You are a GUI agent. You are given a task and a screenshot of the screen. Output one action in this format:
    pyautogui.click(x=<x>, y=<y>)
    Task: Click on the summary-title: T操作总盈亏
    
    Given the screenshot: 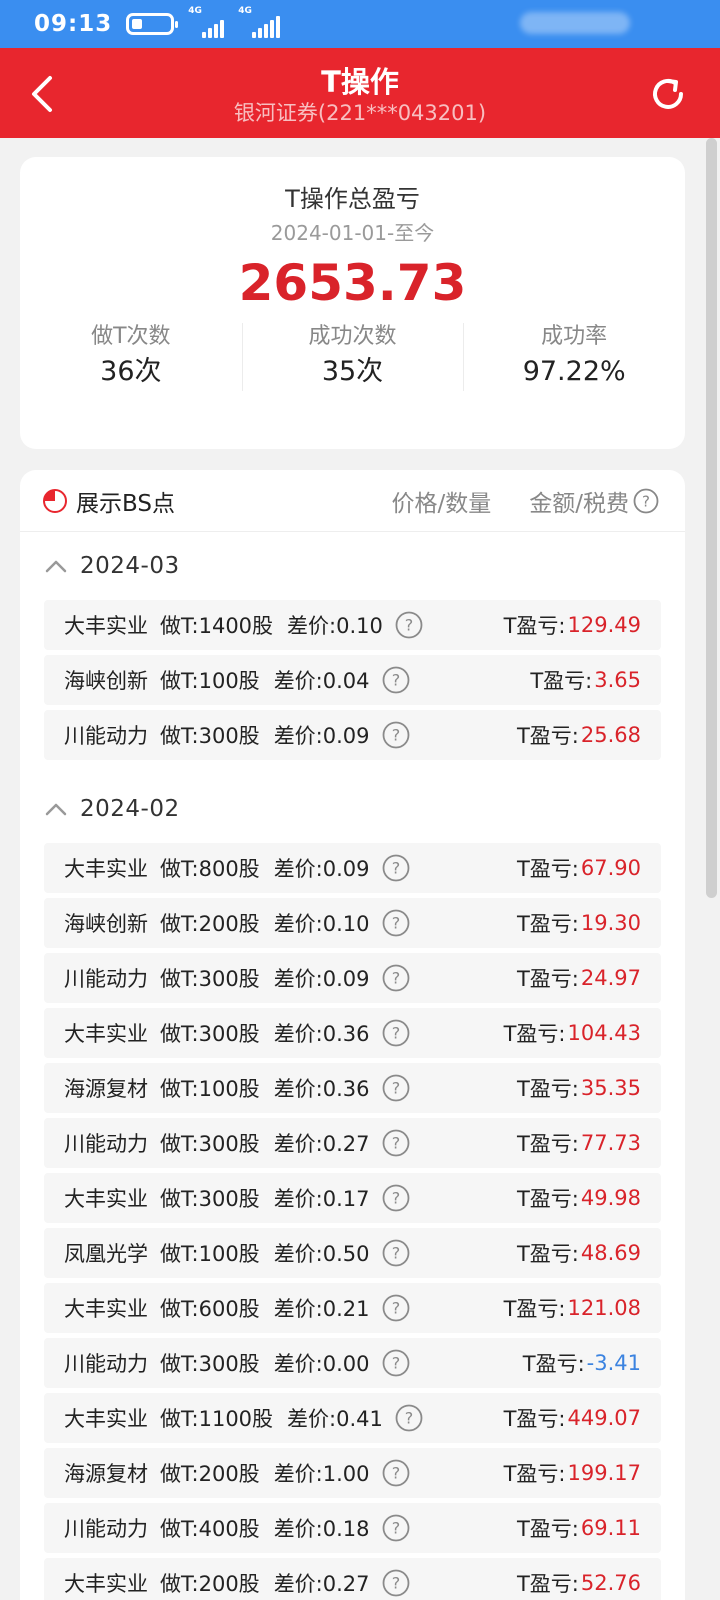 What is the action you would take?
    pyautogui.click(x=352, y=199)
    